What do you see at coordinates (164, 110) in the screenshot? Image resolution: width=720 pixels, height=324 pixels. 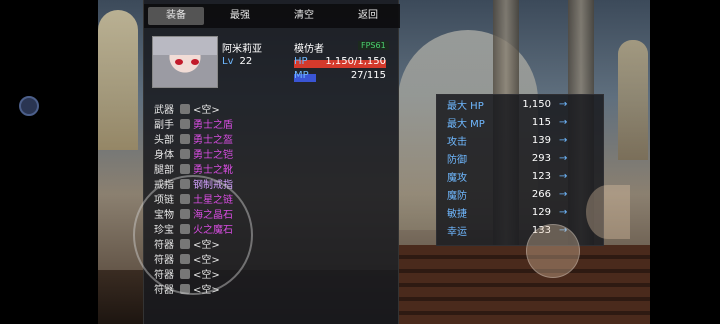 I see `equipment-slot-label: 武器` at bounding box center [164, 110].